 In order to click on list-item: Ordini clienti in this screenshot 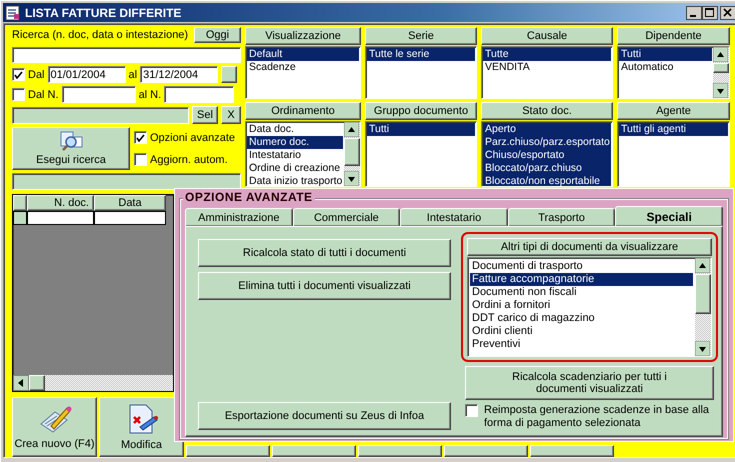, I will do `click(581, 331)`.